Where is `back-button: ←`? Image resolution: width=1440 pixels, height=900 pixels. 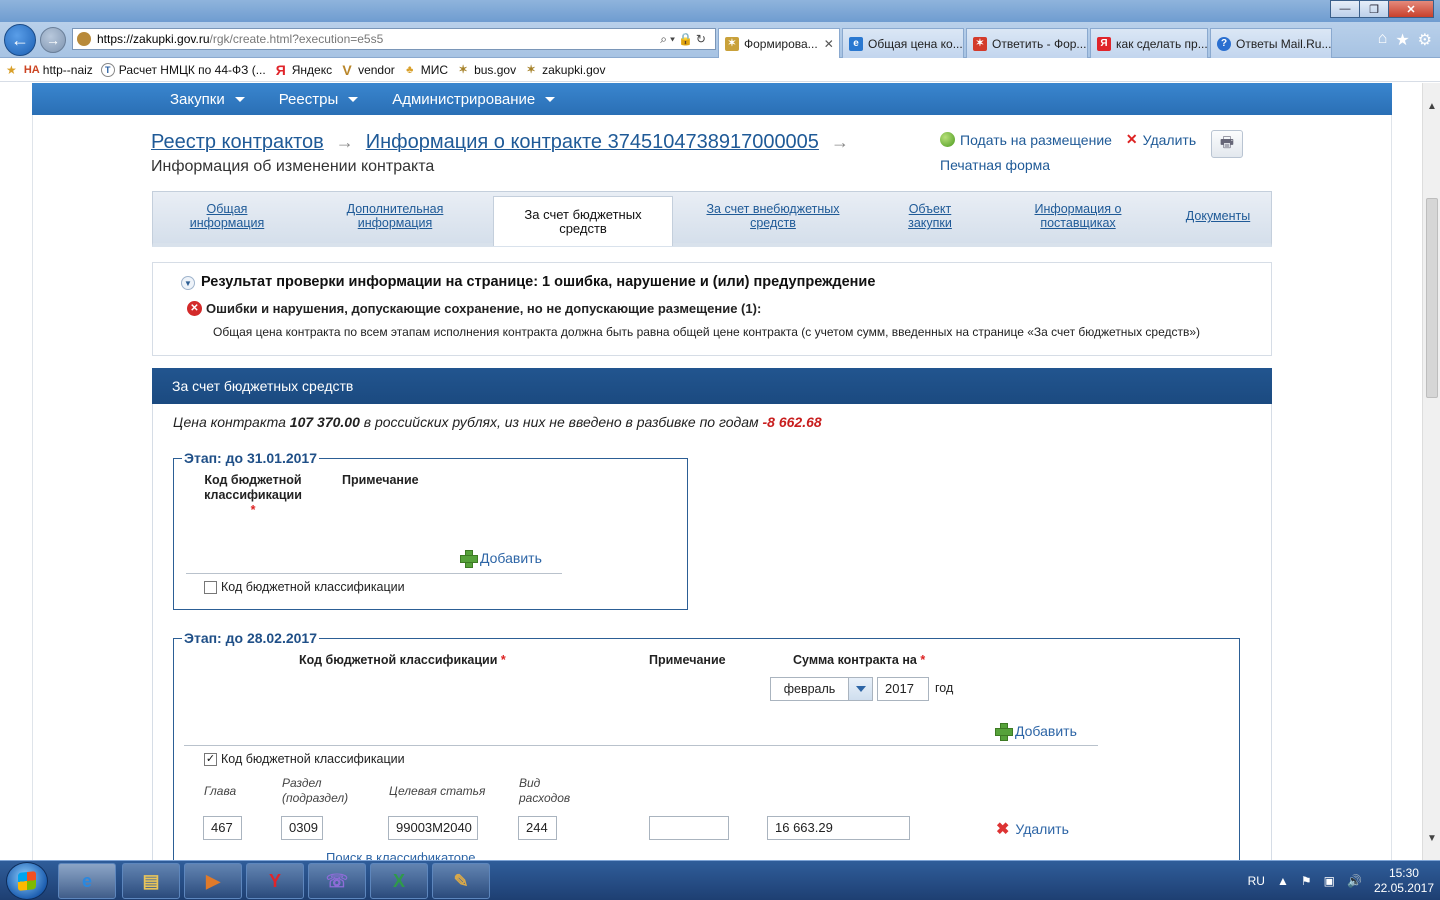
back-button: ← is located at coordinates (20, 40).